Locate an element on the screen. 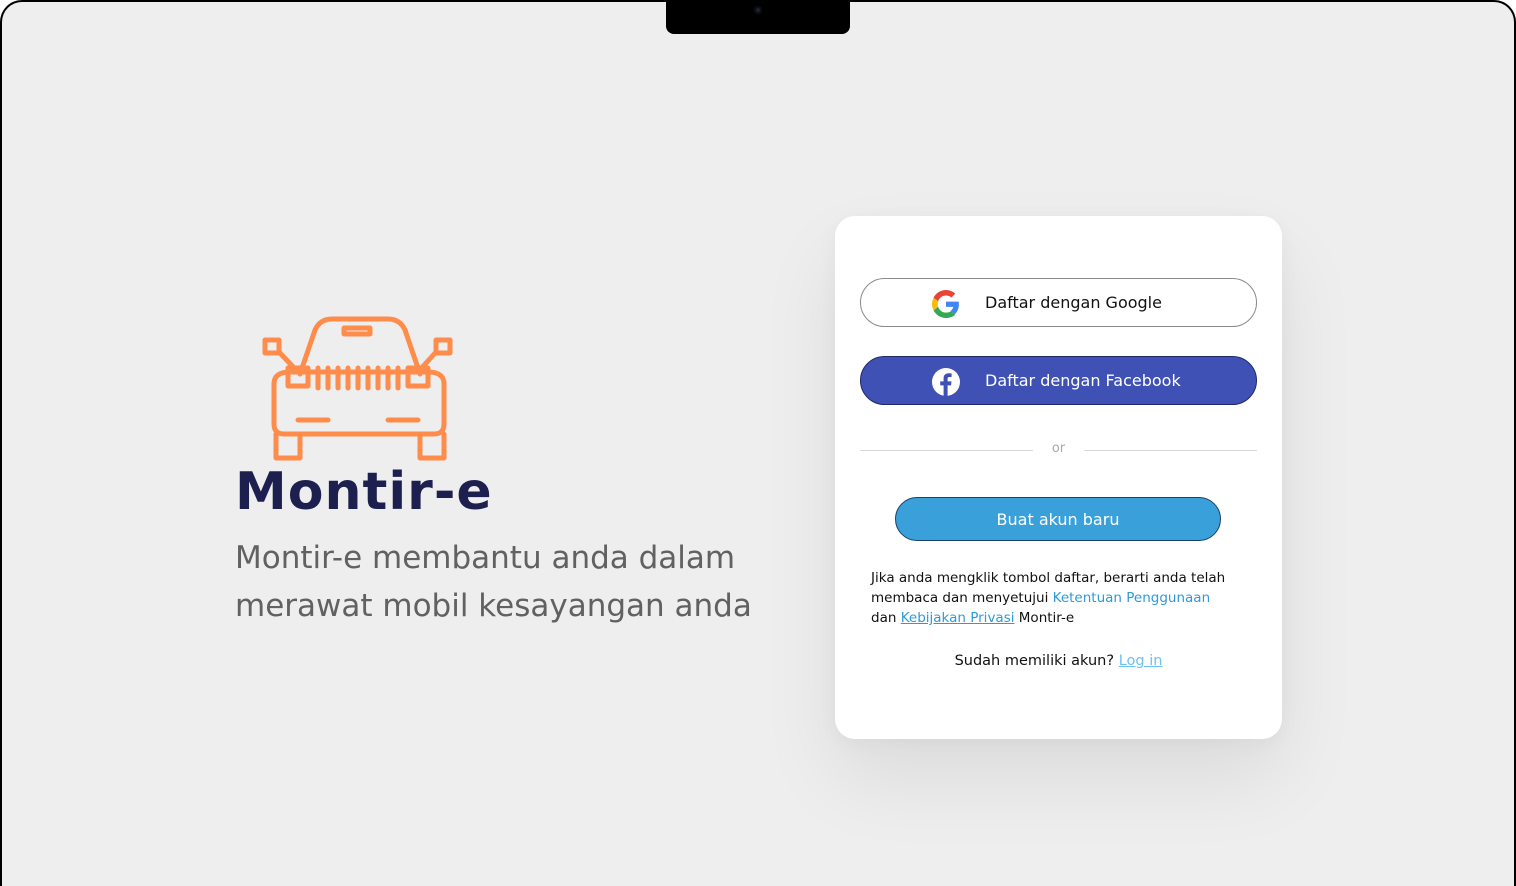 The height and width of the screenshot is (886, 1516). login-prompt: Sudah memiliki akun? is located at coordinates (1034, 661).